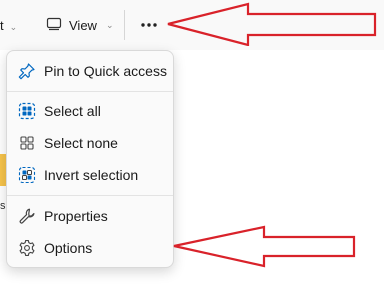 The width and height of the screenshot is (384, 286). I want to click on menu-item-label: Select none, so click(81, 143).